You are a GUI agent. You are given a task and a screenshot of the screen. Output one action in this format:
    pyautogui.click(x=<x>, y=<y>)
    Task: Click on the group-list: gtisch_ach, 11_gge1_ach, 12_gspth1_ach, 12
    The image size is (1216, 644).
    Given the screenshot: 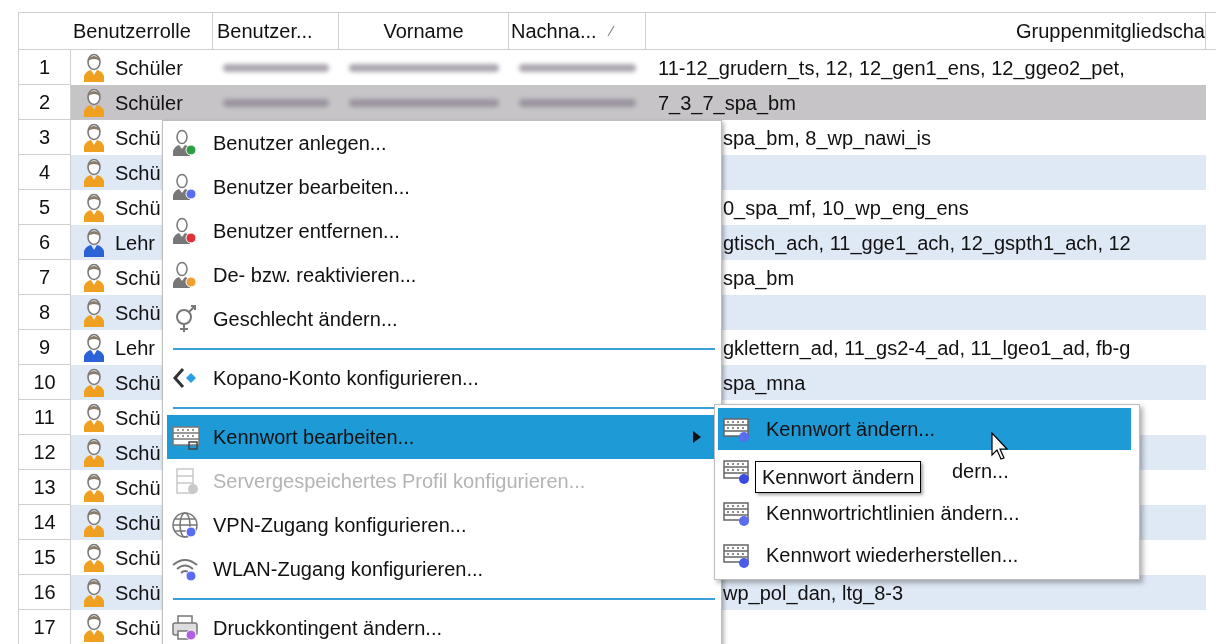 What is the action you would take?
    pyautogui.click(x=927, y=242)
    